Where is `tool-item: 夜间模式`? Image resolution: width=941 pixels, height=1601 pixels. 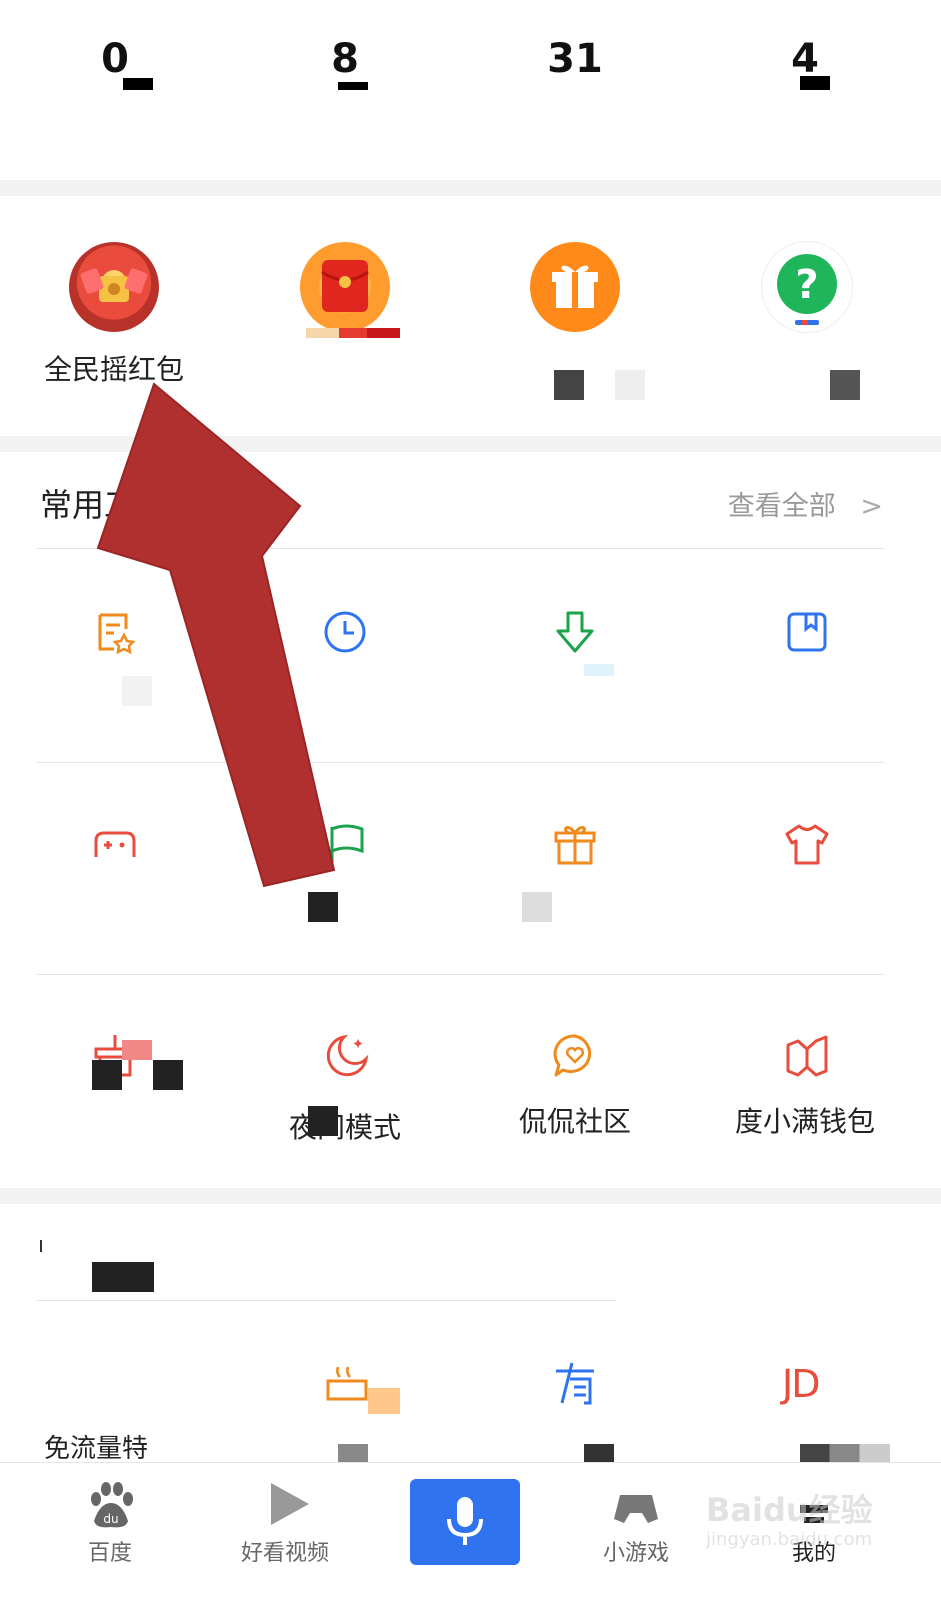
tool-item: 夜间模式 is located at coordinates (345, 1081).